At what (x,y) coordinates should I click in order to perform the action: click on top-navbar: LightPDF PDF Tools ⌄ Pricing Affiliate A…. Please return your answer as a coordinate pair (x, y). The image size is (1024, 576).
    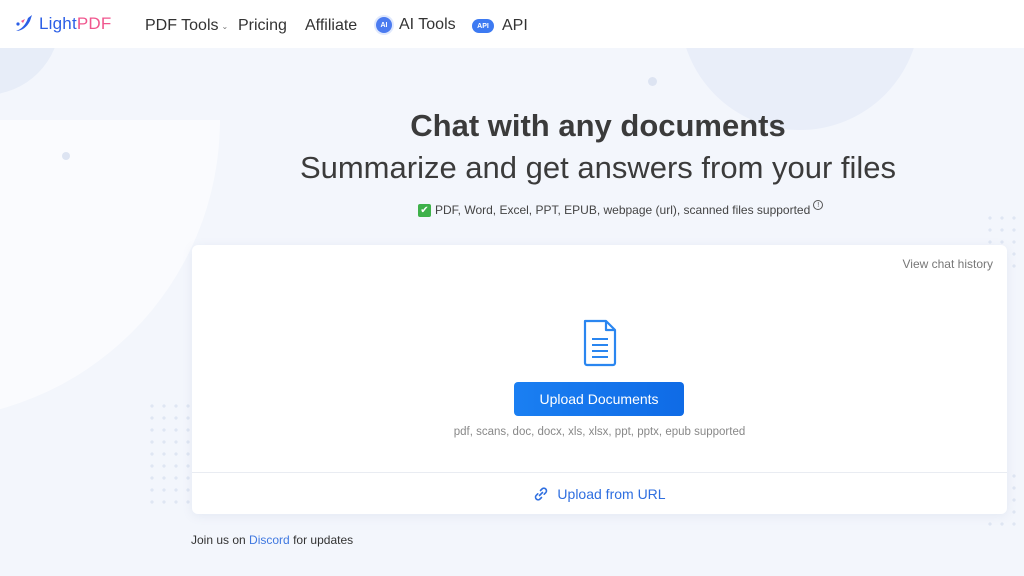
    Looking at the image, I should click on (512, 24).